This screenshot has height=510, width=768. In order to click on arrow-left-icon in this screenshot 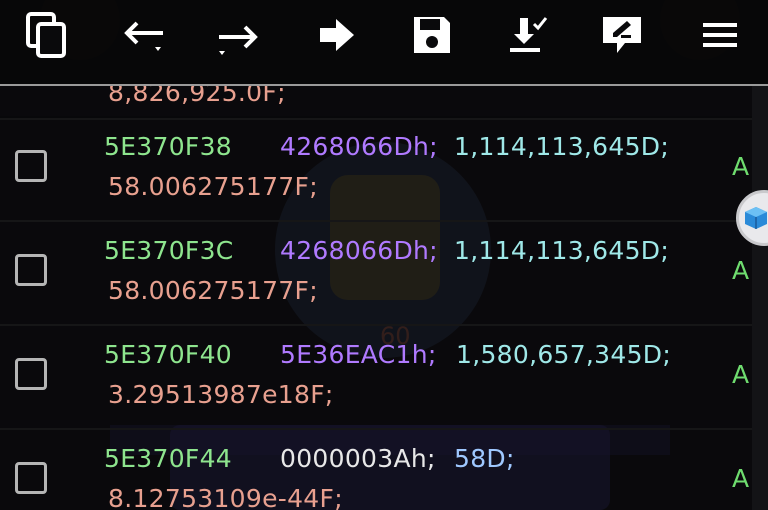, I will do `click(143, 36)`.